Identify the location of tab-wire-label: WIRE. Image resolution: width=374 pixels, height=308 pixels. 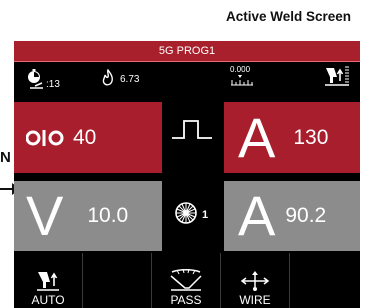
(255, 300).